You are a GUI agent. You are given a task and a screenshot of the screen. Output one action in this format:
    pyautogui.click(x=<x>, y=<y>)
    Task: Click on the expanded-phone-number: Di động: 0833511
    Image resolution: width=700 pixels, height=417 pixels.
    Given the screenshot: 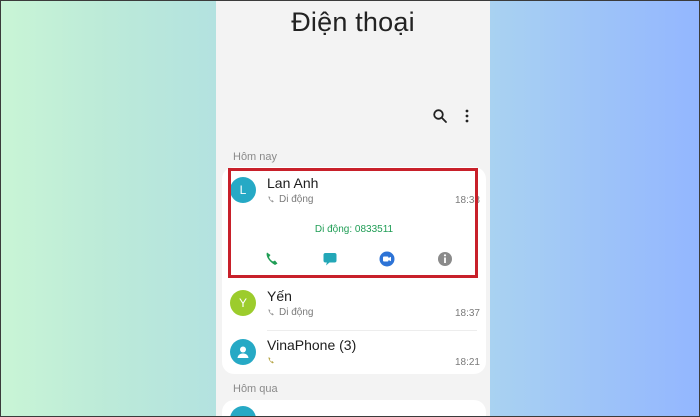 What is the action you would take?
    pyautogui.click(x=354, y=229)
    